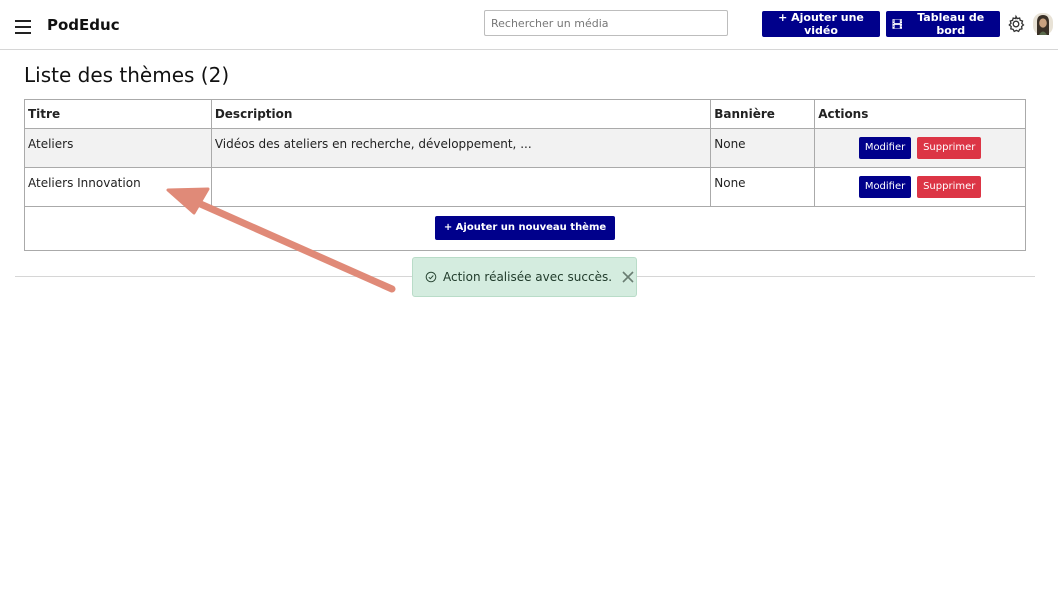  I want to click on gear-icon, so click(1016, 24).